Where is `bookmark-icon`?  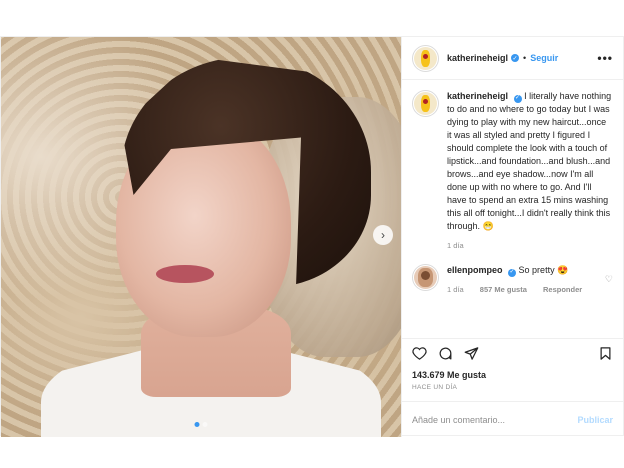 bookmark-icon is located at coordinates (605, 353).